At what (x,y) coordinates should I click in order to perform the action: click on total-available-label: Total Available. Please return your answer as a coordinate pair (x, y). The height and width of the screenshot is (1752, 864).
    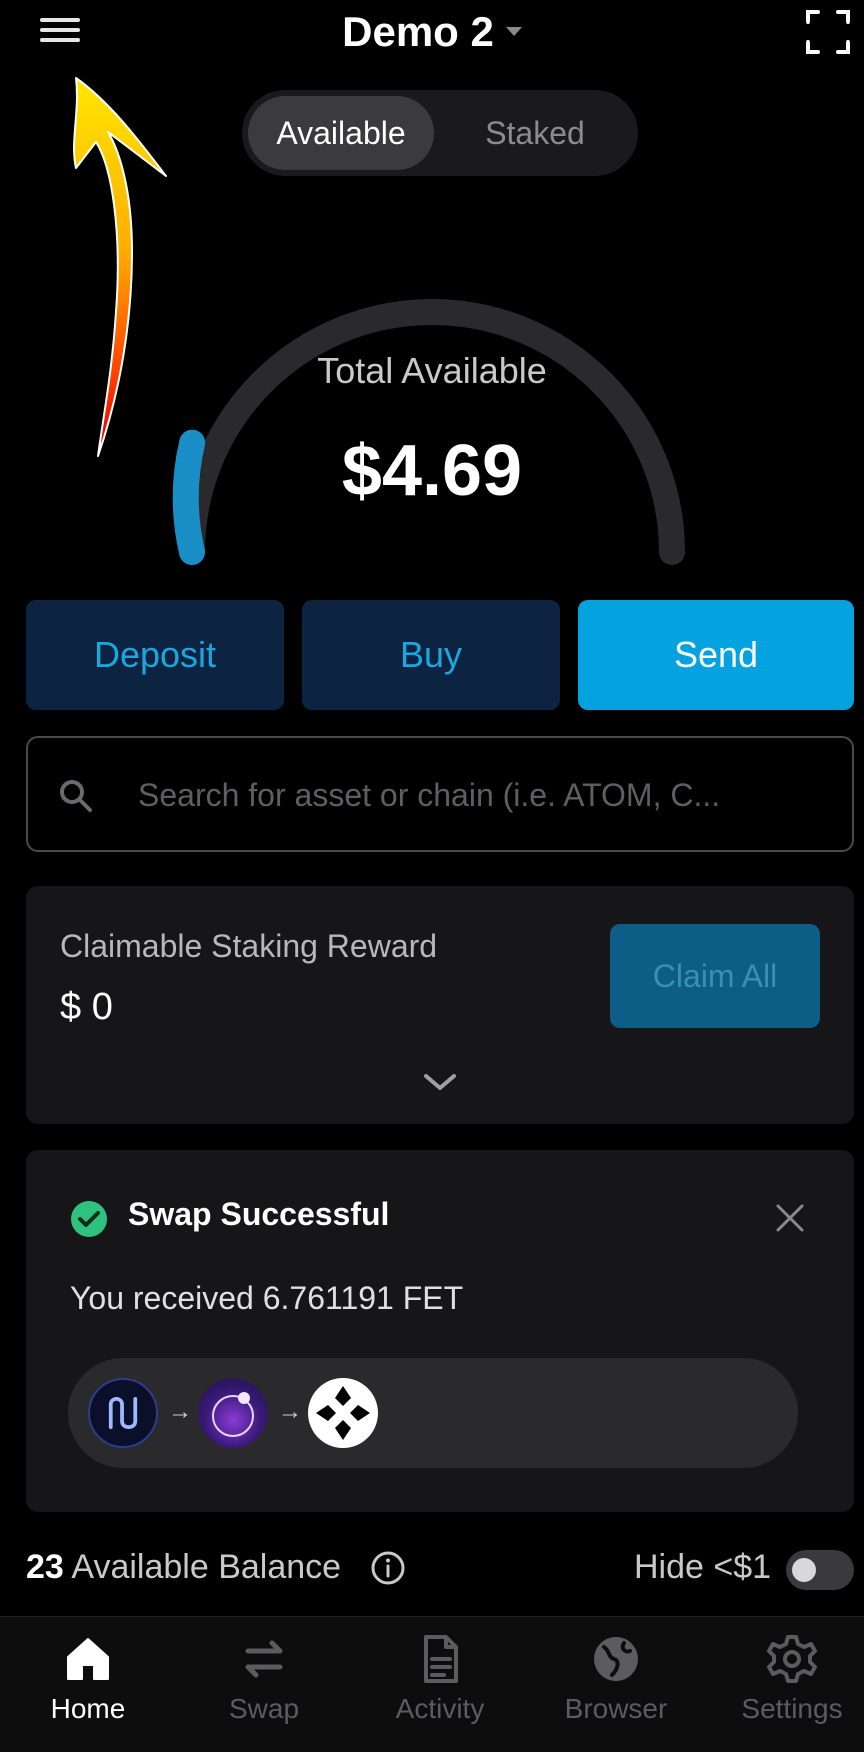
    Looking at the image, I should click on (432, 370).